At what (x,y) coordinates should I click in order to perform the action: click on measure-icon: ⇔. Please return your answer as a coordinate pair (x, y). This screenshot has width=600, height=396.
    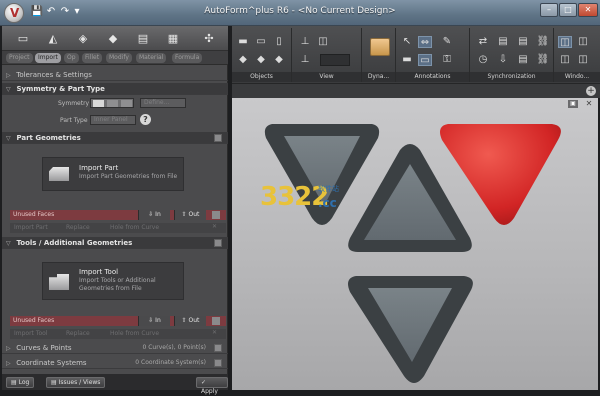
    Looking at the image, I should click on (425, 42).